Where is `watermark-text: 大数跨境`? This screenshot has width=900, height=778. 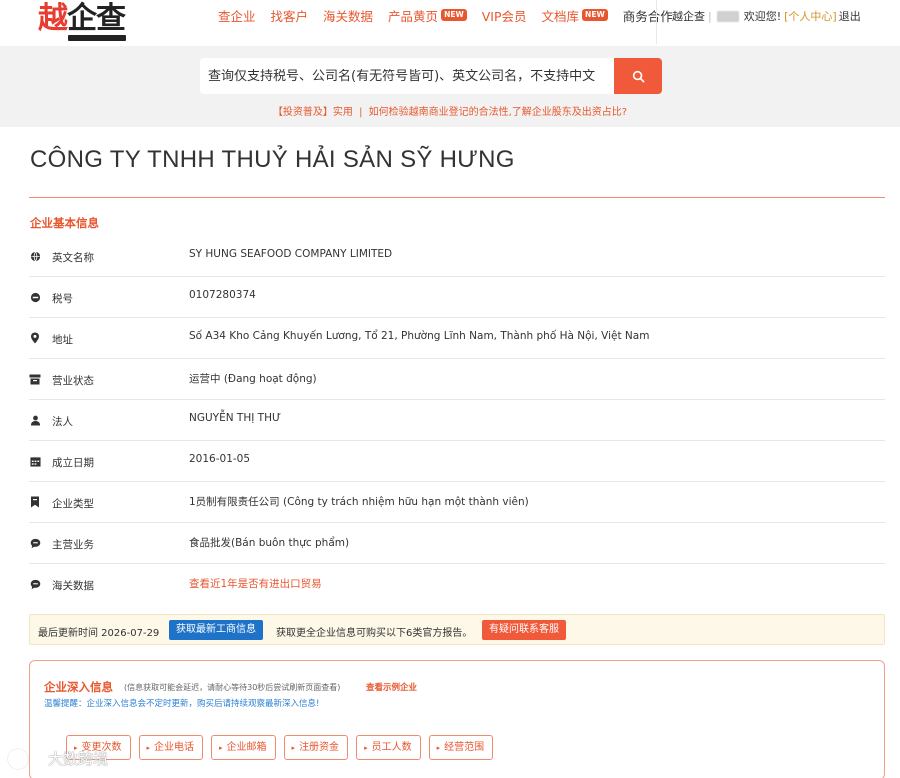
watermark-text: 大数跨境 is located at coordinates (78, 759).